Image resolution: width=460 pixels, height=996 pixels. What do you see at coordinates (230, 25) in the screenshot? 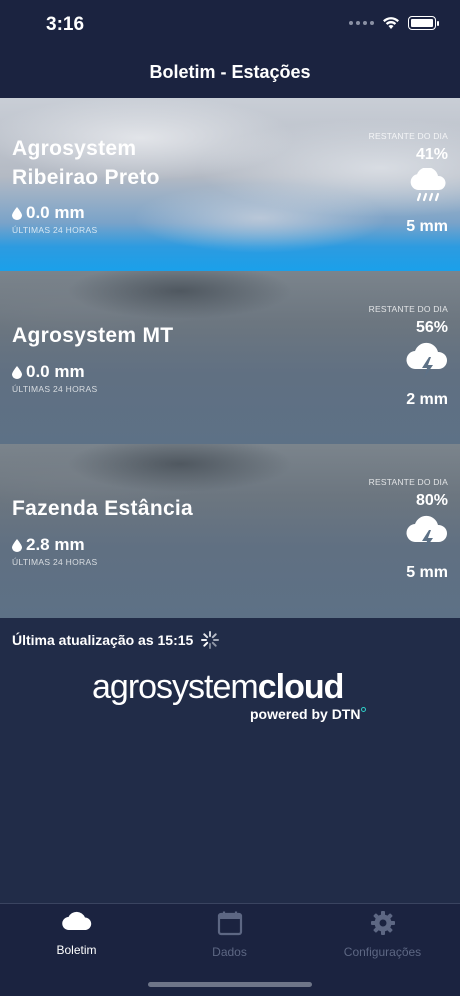
I see `status-bar: 3:16` at bounding box center [230, 25].